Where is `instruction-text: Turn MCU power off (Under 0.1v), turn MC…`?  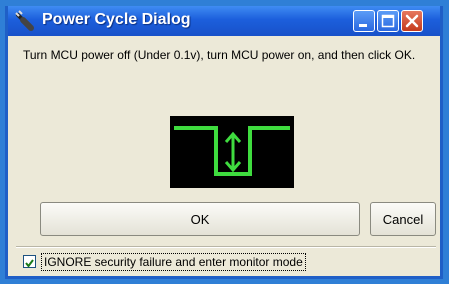
instruction-text: Turn MCU power off (Under 0.1v), turn MC… is located at coordinates (219, 55).